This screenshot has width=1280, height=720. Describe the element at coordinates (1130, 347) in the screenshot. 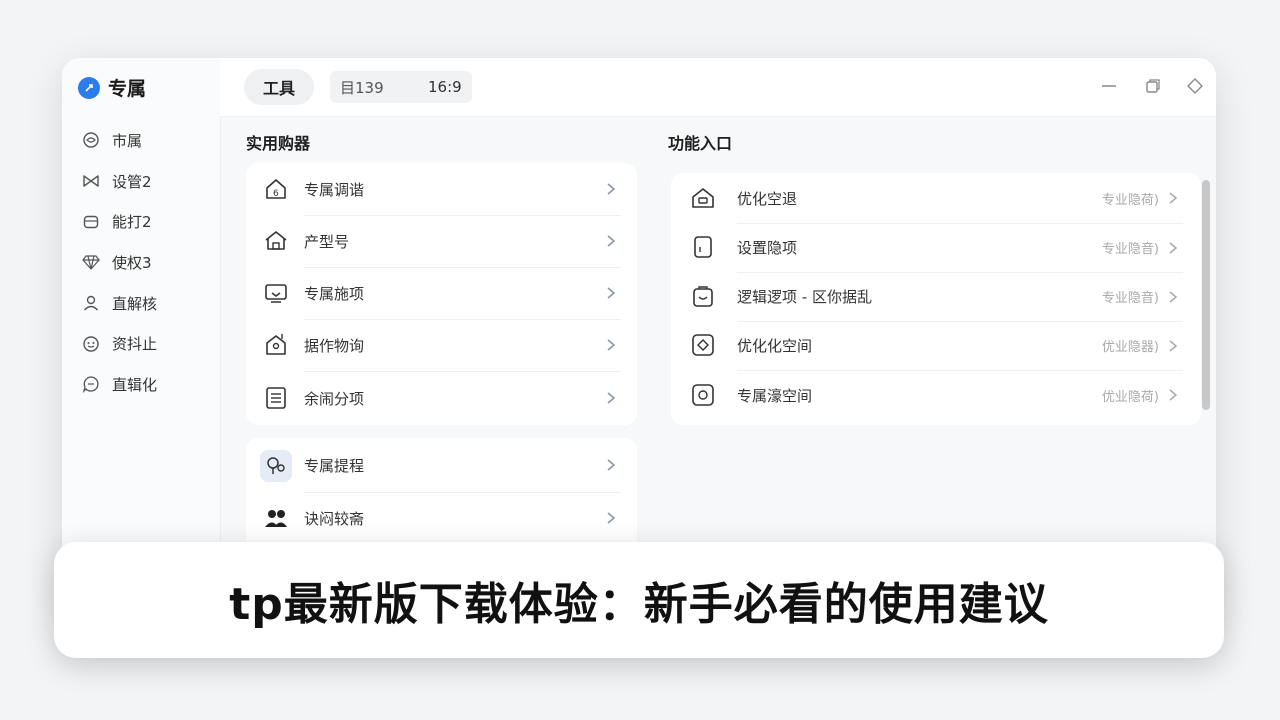

I see `list-item-meta: 优业隐器)` at that location.